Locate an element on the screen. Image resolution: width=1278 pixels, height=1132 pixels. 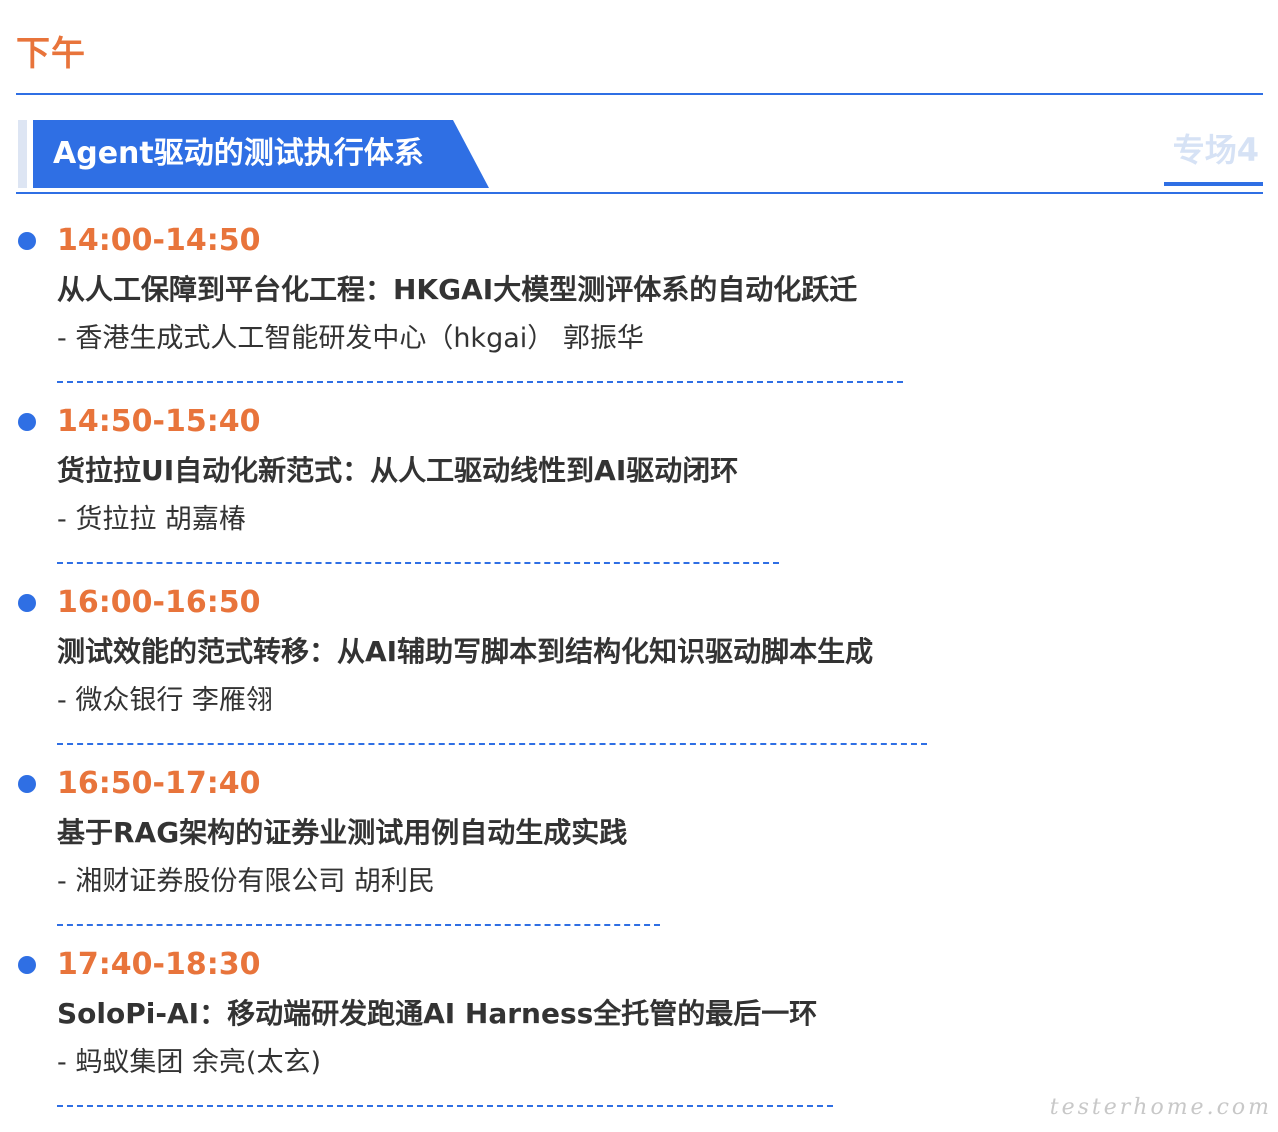
site-watermark: testerhome.com is located at coordinates (1160, 1107).